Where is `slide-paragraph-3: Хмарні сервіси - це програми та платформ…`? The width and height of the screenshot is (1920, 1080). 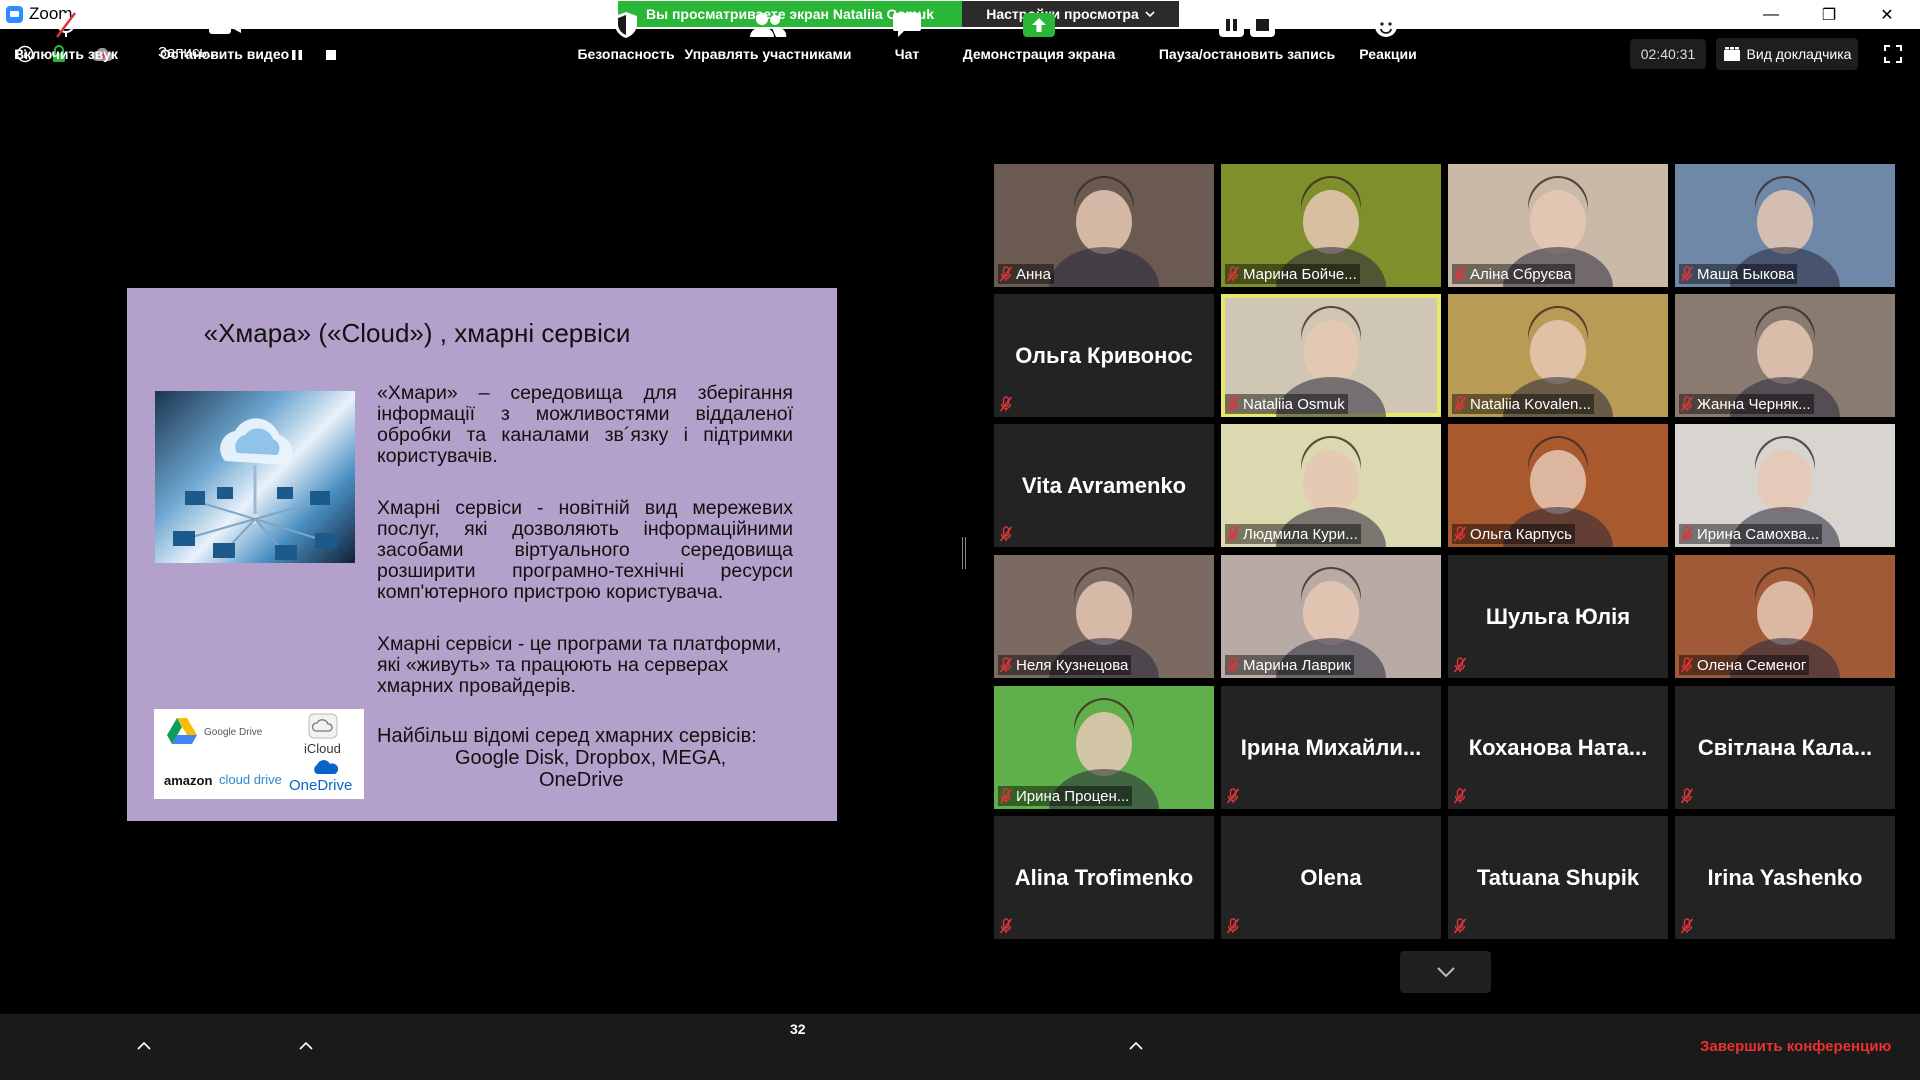
slide-paragraph-3: Хмарні сервіси - це програми та платформ… is located at coordinates (579, 665).